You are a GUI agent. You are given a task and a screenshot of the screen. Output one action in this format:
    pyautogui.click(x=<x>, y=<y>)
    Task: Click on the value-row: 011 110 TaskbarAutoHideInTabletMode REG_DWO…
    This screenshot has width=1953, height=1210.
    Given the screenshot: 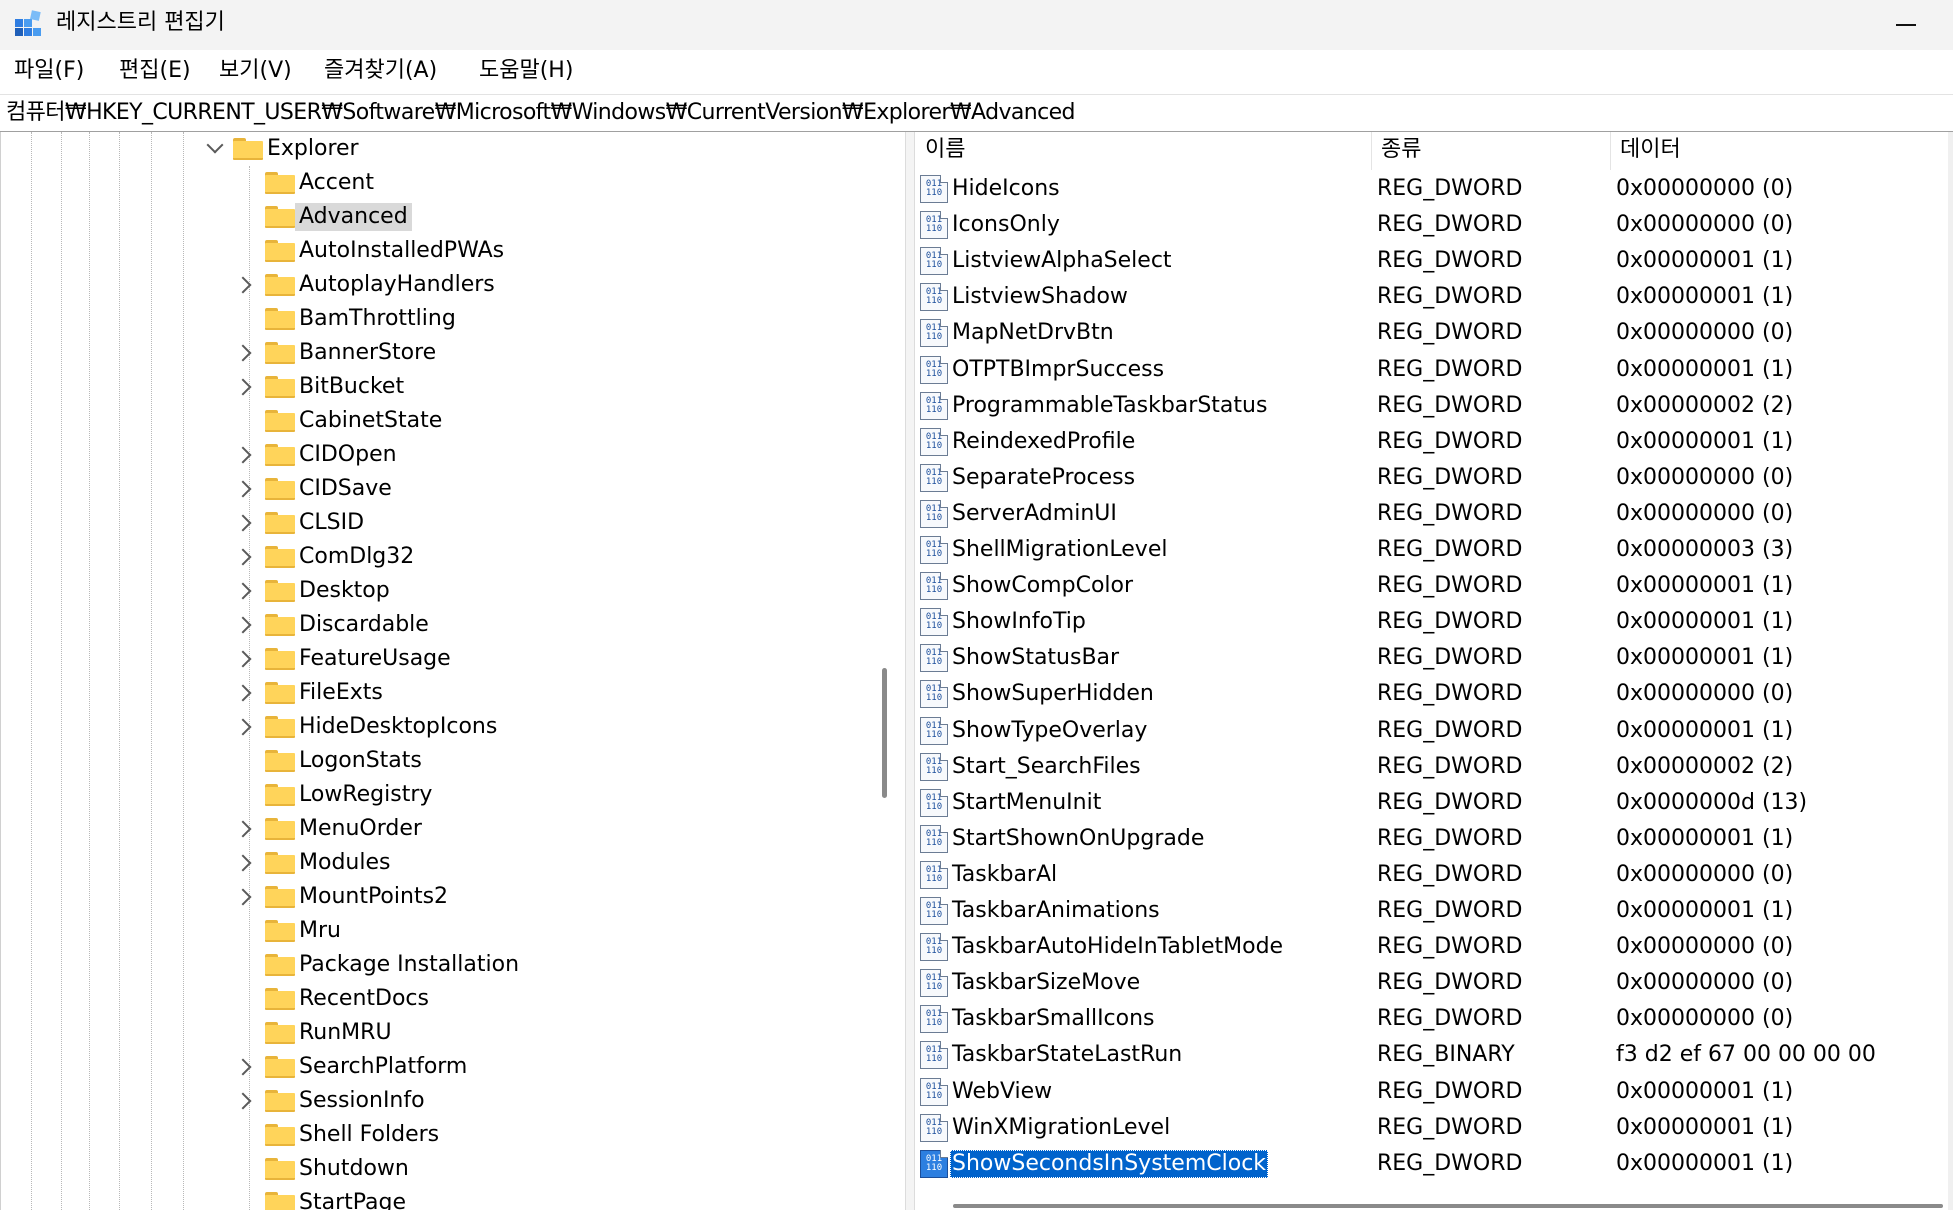 What is the action you would take?
    pyautogui.click(x=1434, y=948)
    